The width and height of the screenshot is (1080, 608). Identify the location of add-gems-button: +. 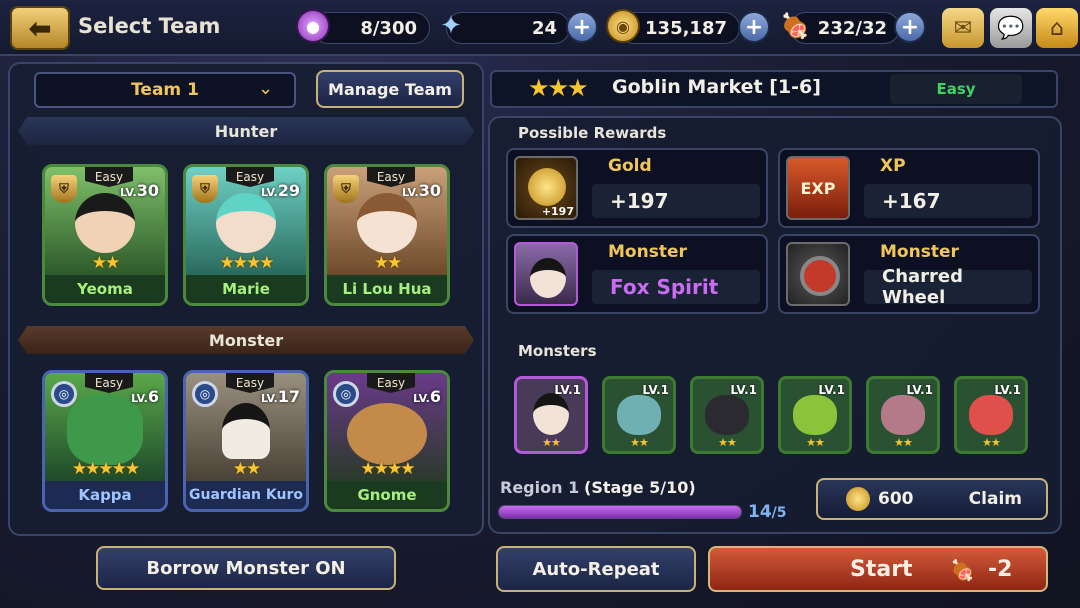
(582, 27).